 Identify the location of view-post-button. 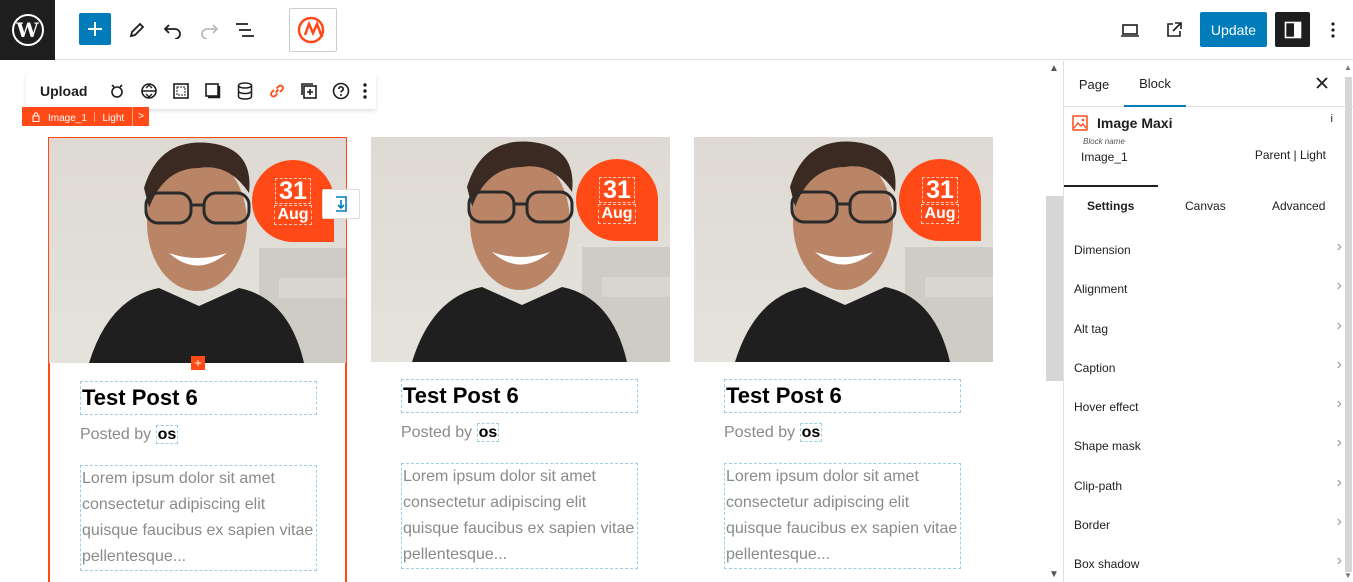
(1174, 30).